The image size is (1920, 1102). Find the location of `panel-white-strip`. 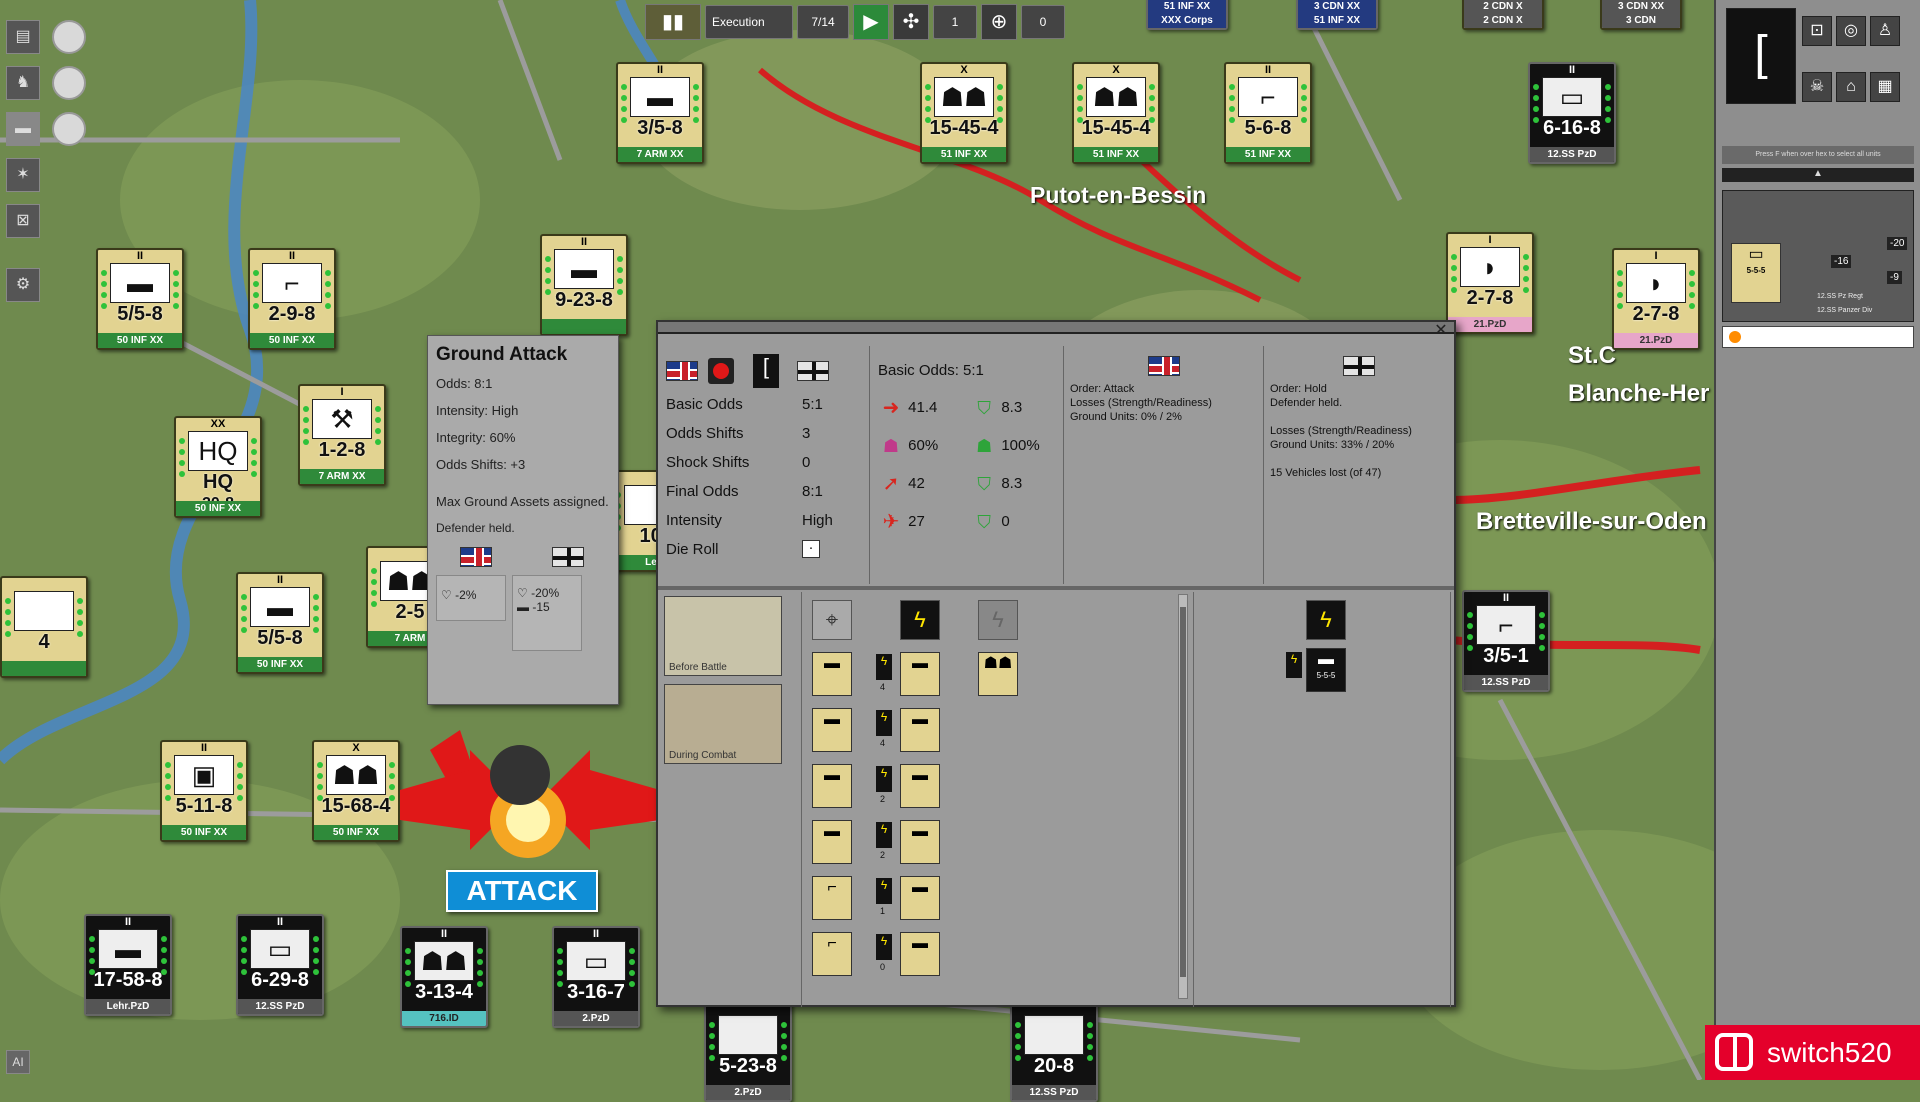

panel-white-strip is located at coordinates (1818, 337).